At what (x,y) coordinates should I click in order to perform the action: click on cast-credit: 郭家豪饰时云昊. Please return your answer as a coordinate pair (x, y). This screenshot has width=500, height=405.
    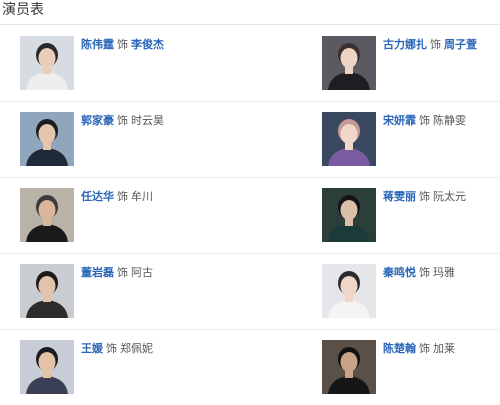
    Looking at the image, I should click on (122, 121).